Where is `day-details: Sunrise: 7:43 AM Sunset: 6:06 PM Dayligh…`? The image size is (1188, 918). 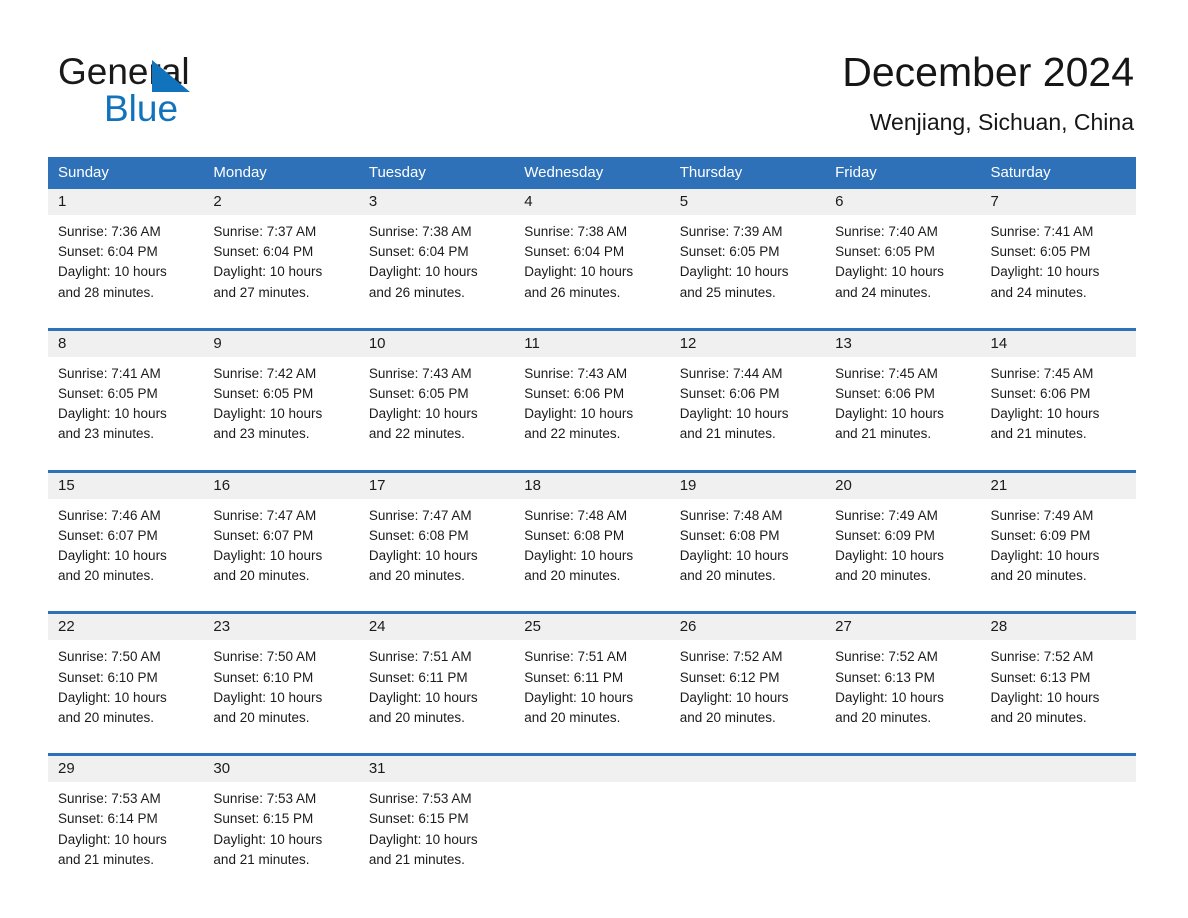
day-details: Sunrise: 7:43 AM Sunset: 6:06 PM Dayligh… is located at coordinates (591, 401).